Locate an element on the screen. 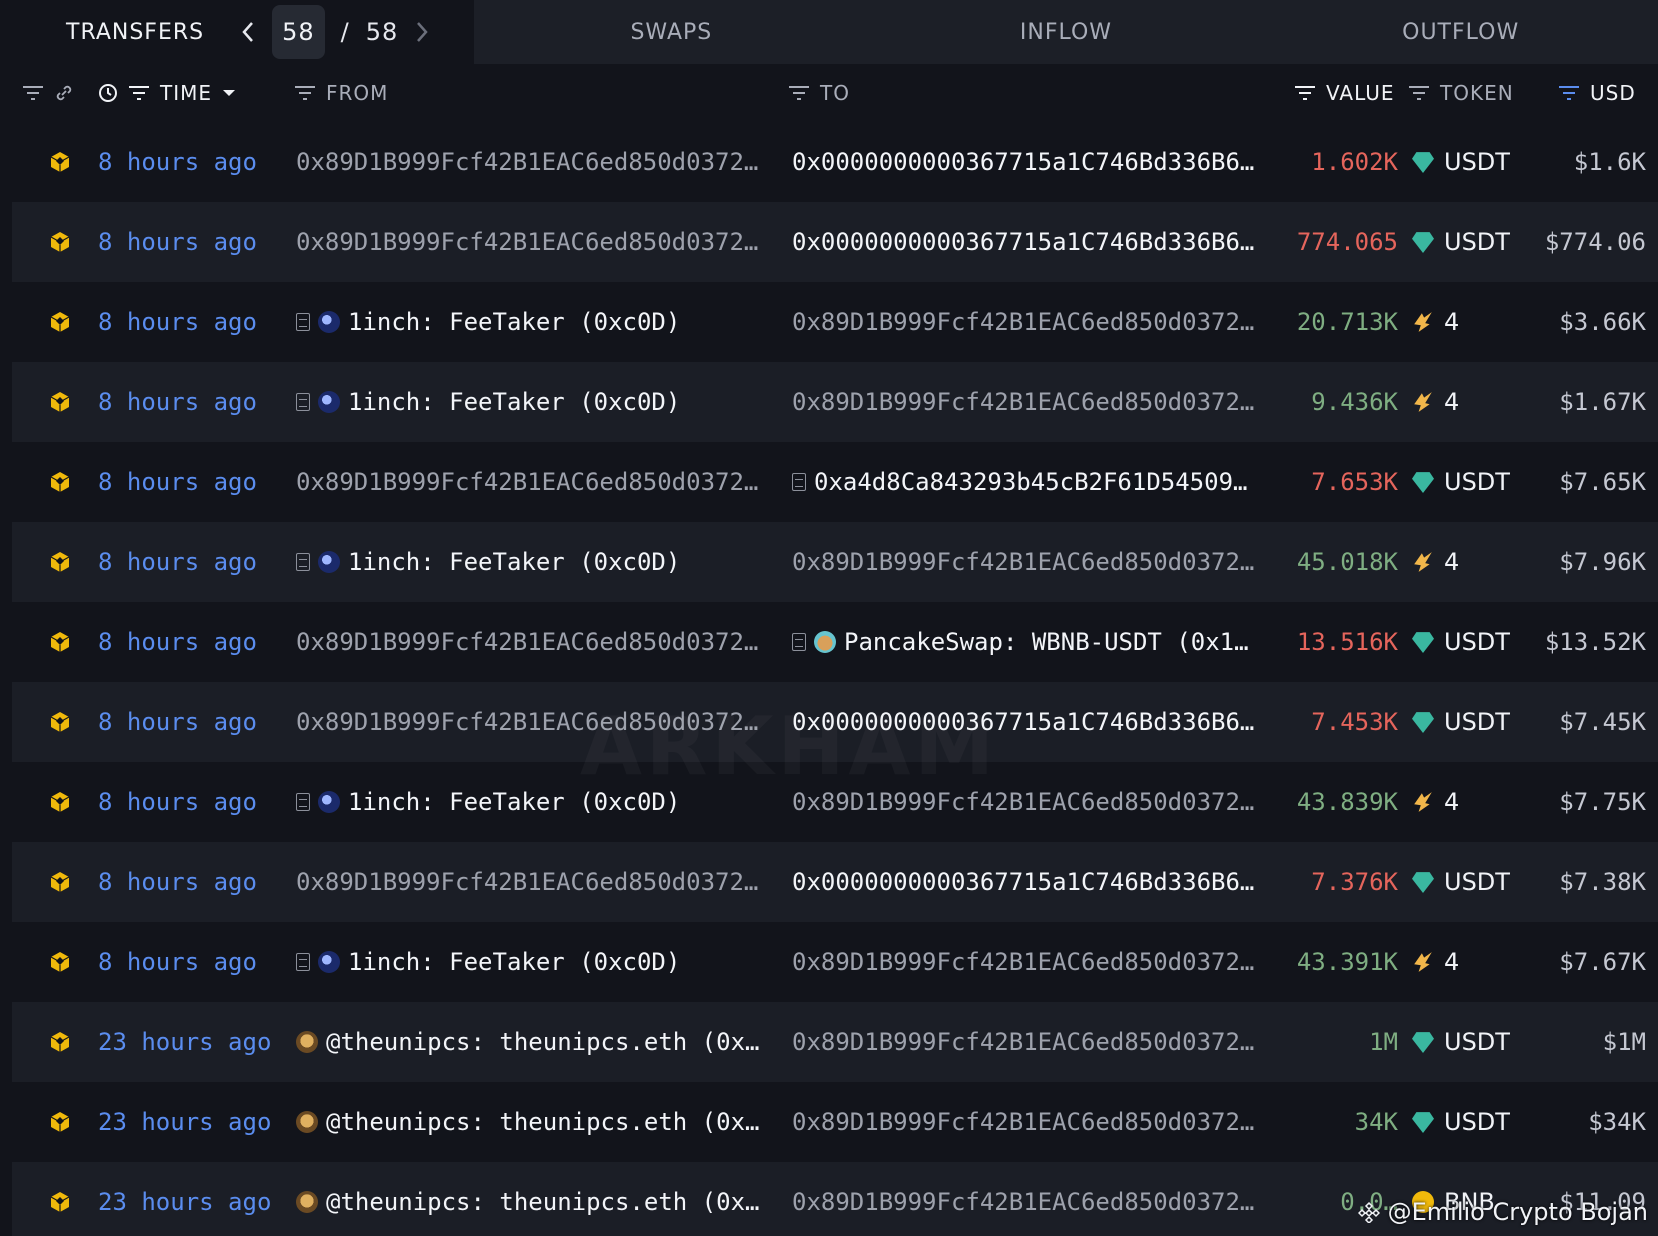 The width and height of the screenshot is (1658, 1236). prev-page-button is located at coordinates (248, 32).